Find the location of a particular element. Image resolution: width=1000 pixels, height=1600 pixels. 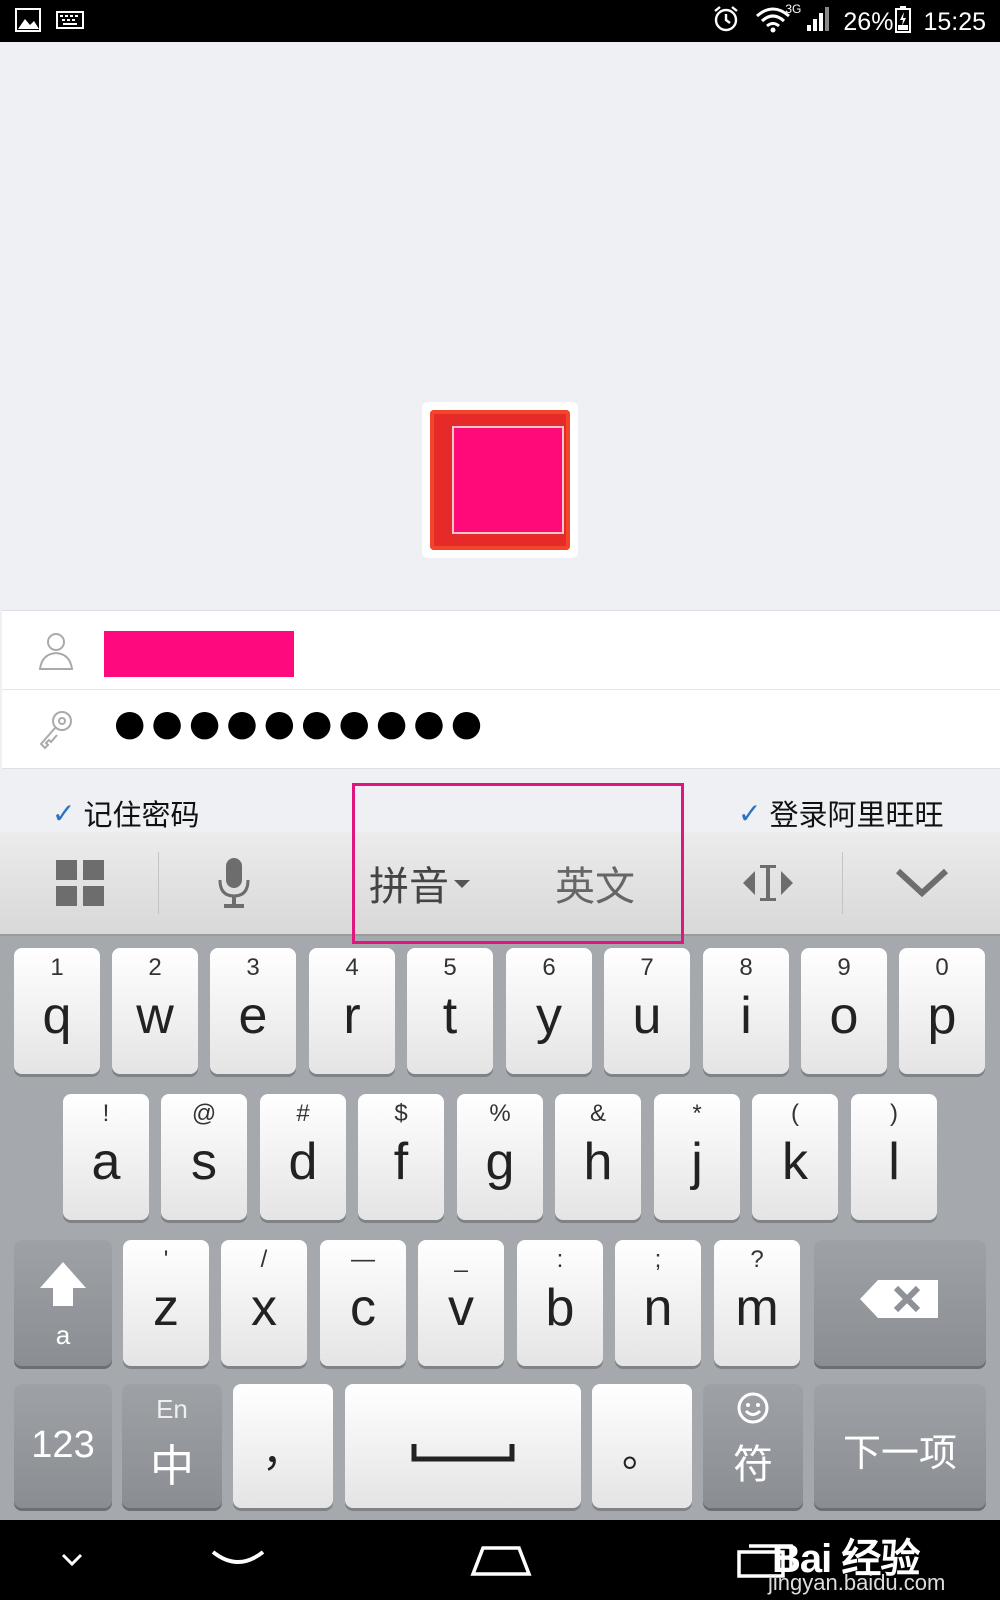

key-b: :b is located at coordinates (560, 1303).